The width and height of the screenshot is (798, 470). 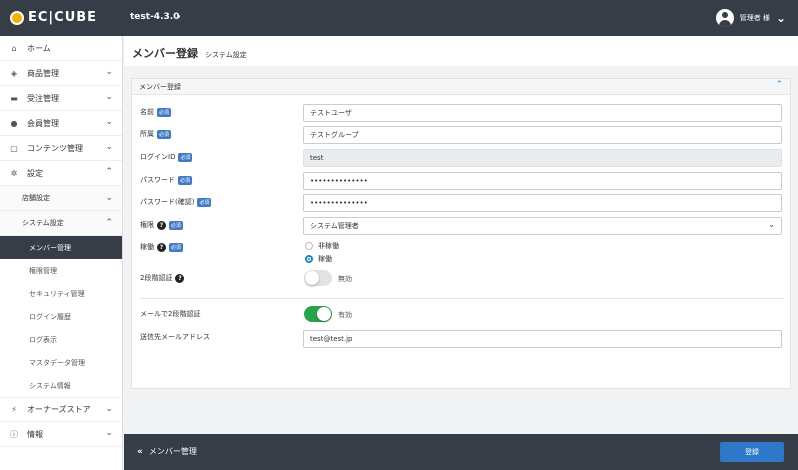 What do you see at coordinates (334, 226) in the screenshot?
I see `role-select-value: システム管理者` at bounding box center [334, 226].